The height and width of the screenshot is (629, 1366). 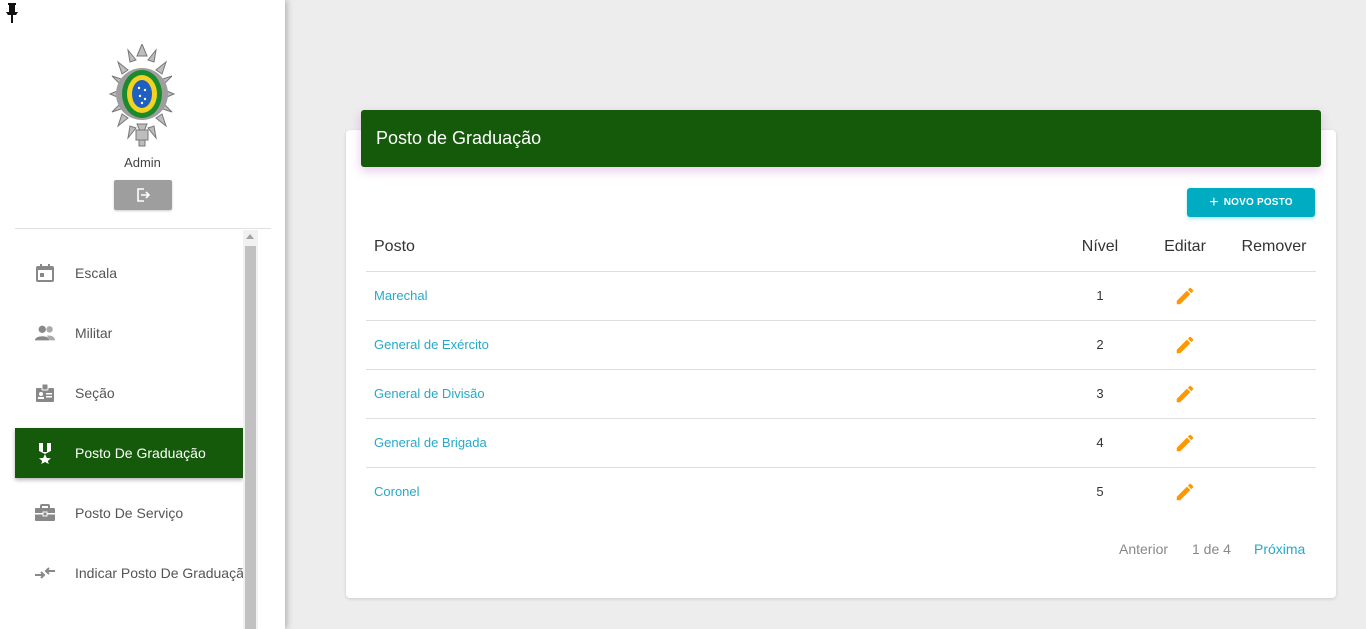 I want to click on sidebar-item-label: Militar, so click(x=94, y=333).